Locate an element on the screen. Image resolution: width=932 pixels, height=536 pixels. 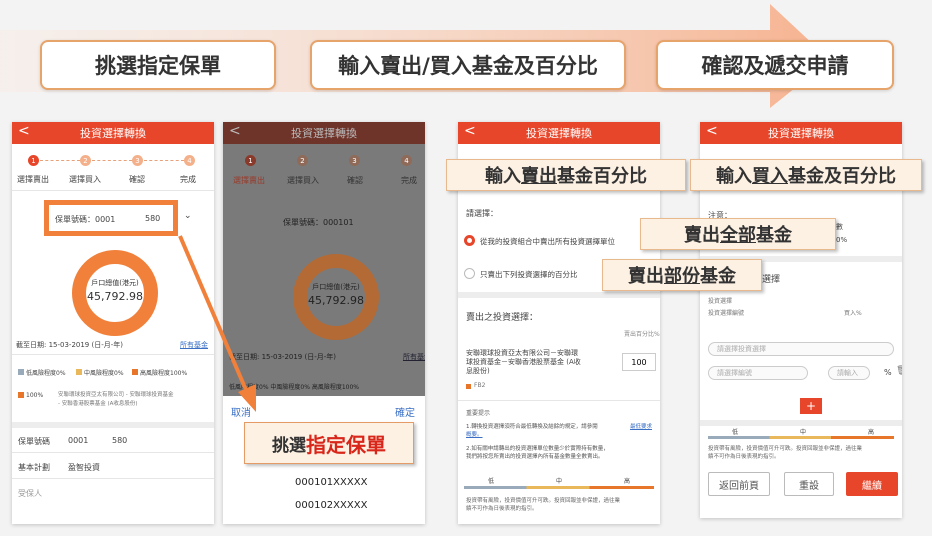
callout-sell-all: 賣出 全部 基金 is located at coordinates (738, 234).